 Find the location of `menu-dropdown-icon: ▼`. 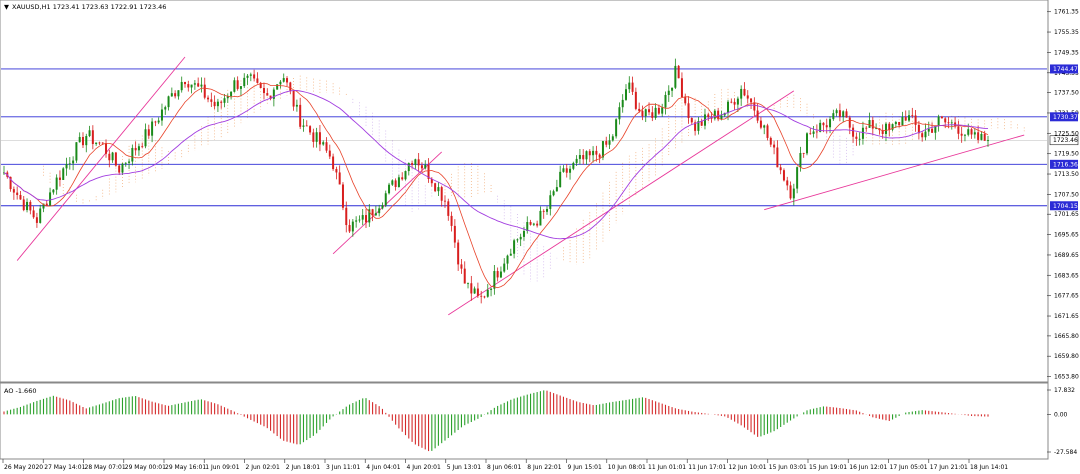

menu-dropdown-icon: ▼ is located at coordinates (6, 7).